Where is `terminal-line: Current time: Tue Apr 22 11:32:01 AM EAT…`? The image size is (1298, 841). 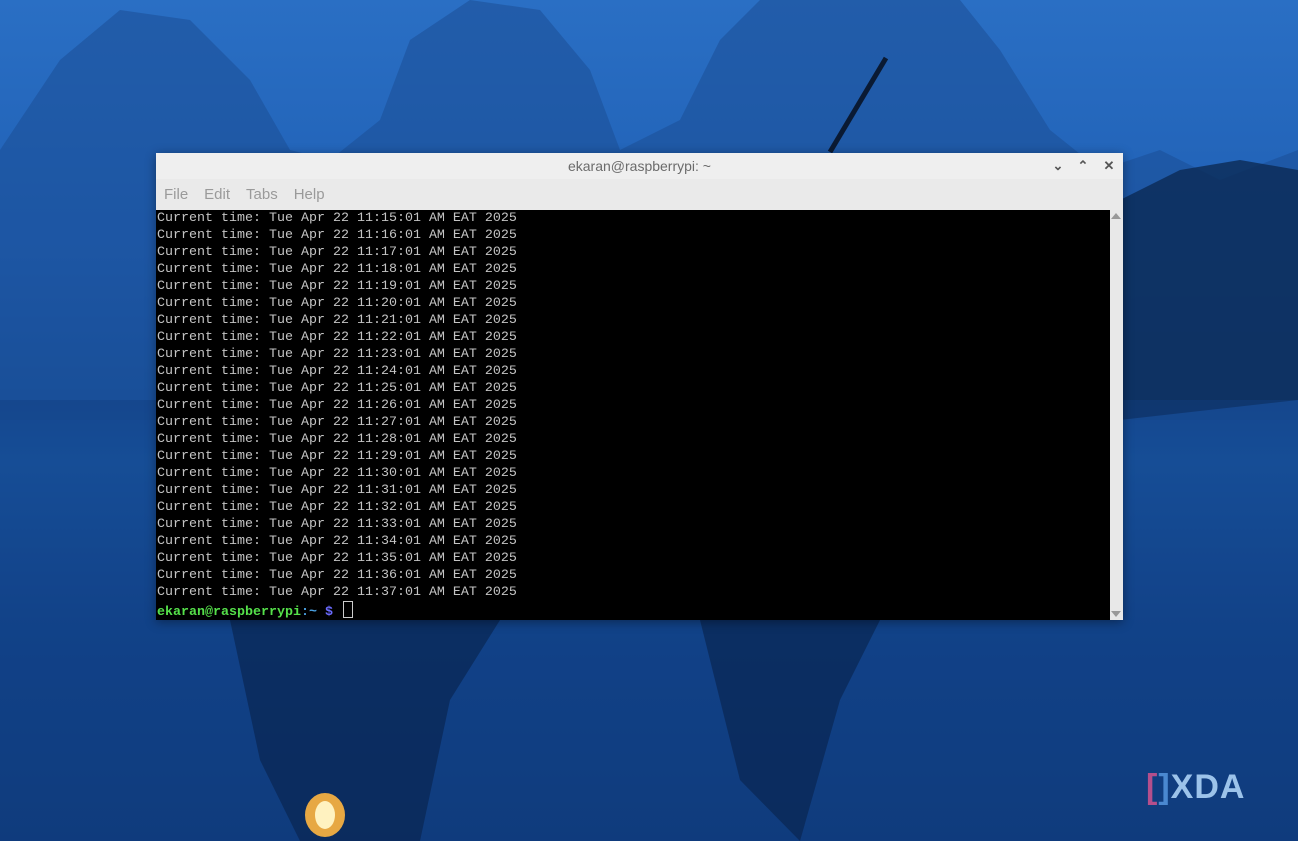
terminal-line: Current time: Tue Apr 22 11:32:01 AM EAT… is located at coordinates (337, 507).